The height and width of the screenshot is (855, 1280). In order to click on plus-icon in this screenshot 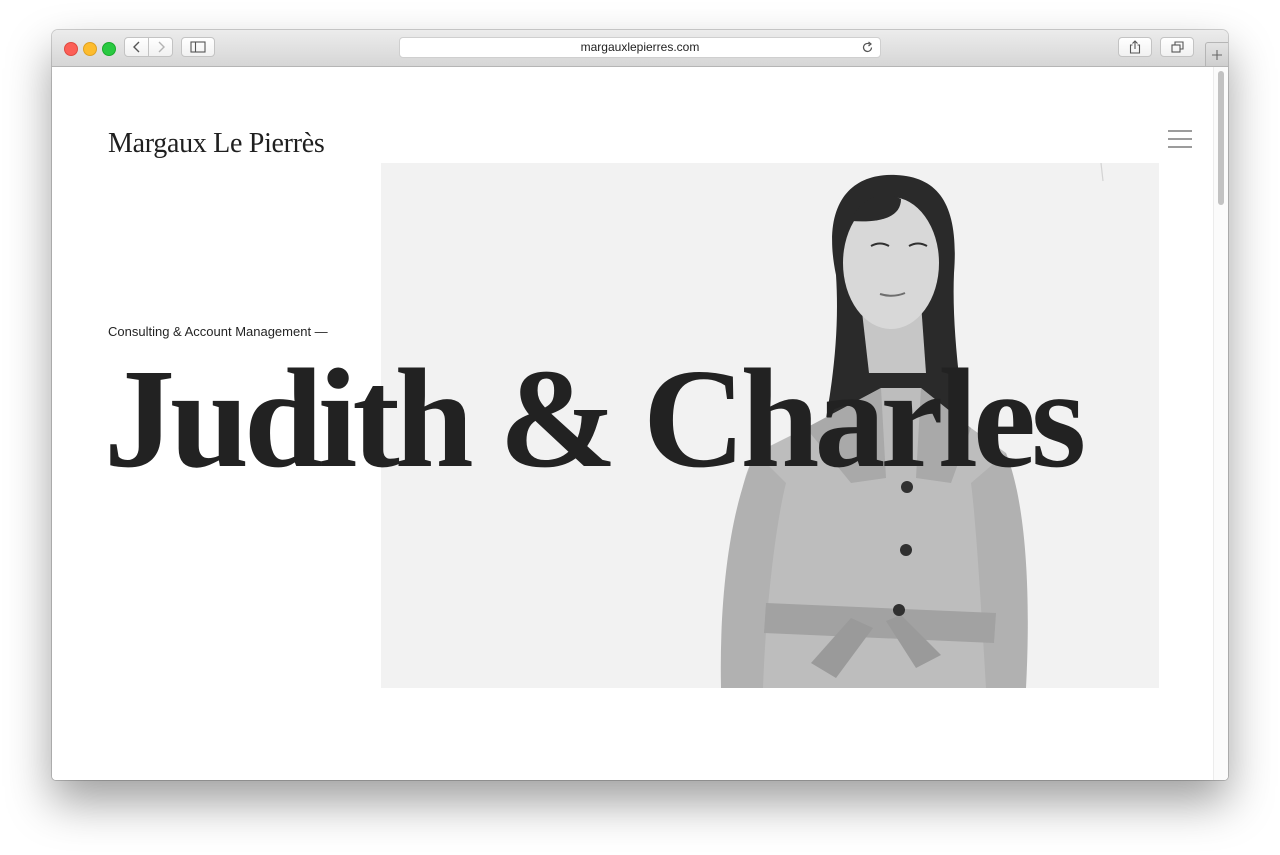, I will do `click(1217, 54)`.